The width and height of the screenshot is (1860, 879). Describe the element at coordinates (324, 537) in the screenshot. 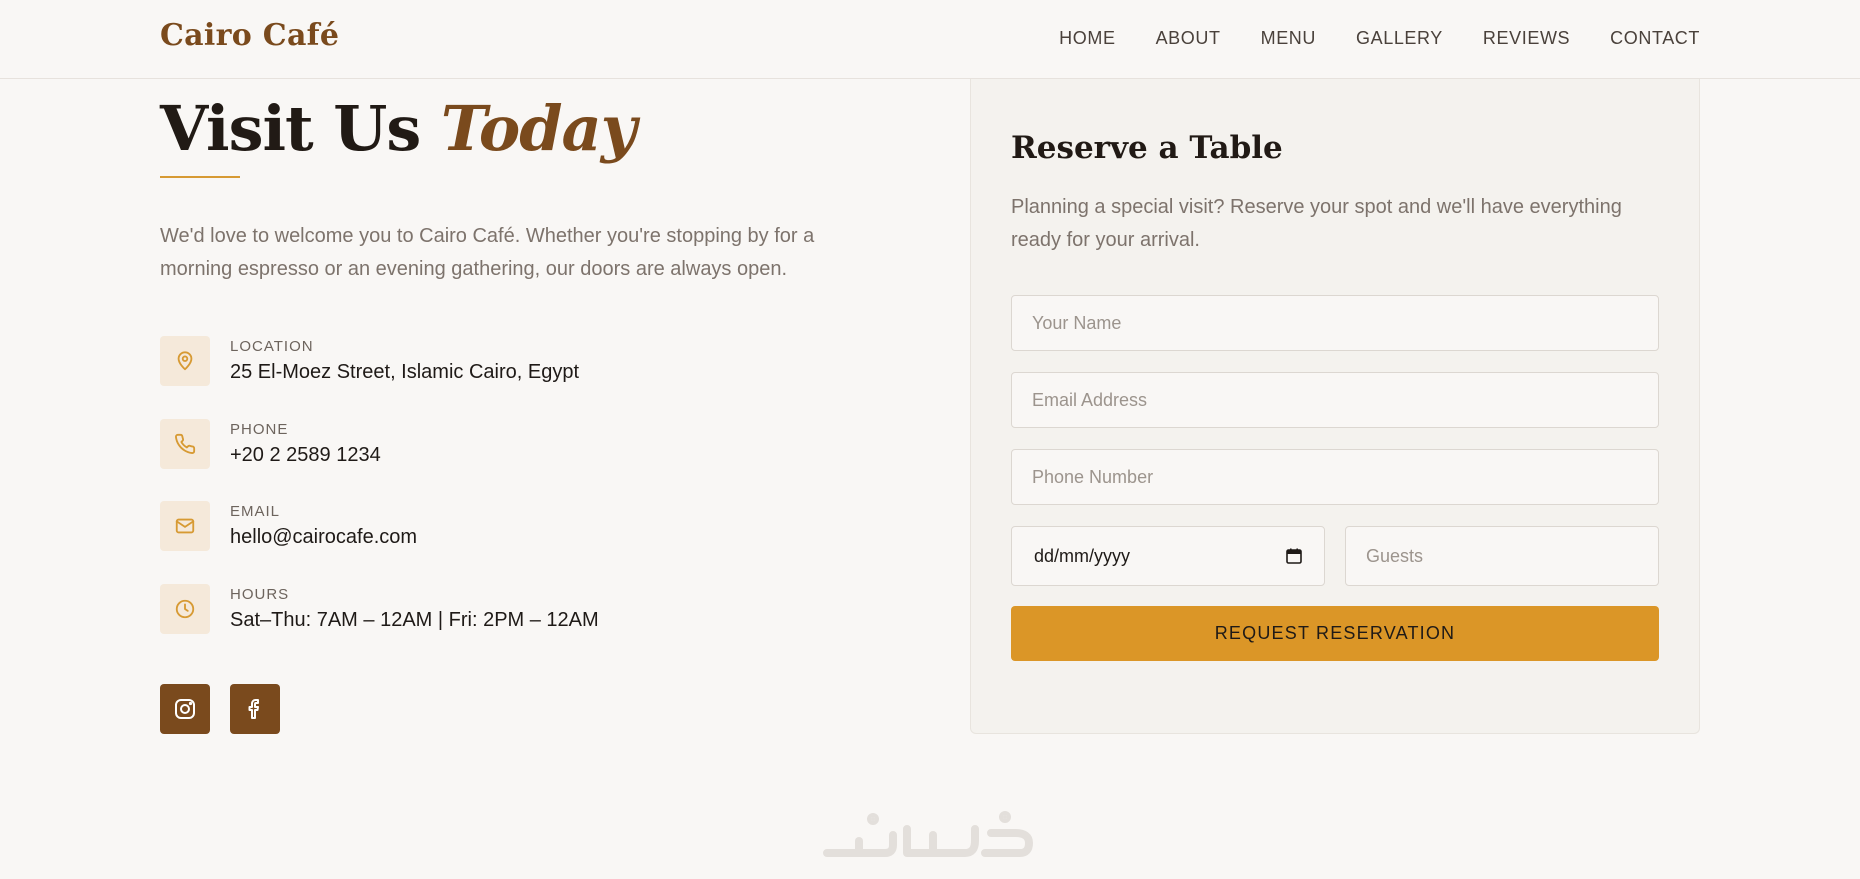

I see `info-value: hello@cairocafe.com` at that location.